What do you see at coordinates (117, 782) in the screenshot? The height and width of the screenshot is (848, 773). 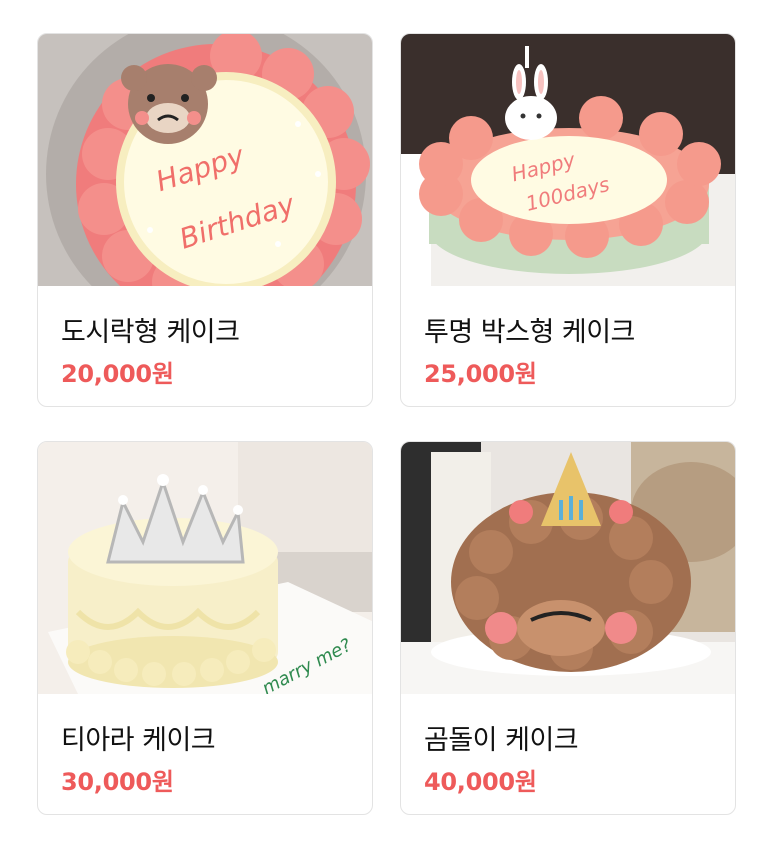 I see `product-price: 30,000원` at bounding box center [117, 782].